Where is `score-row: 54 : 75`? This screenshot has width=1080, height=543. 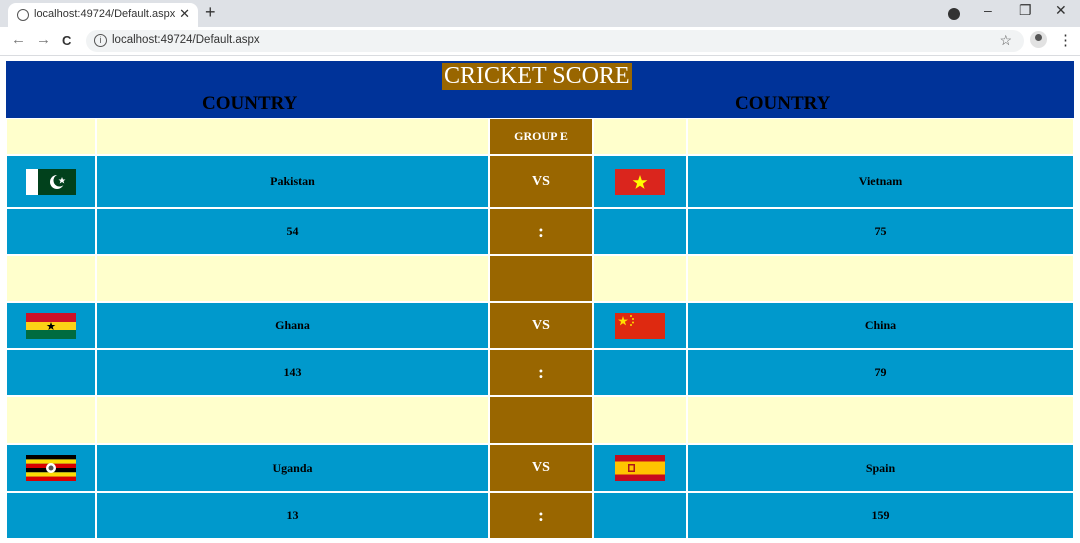 score-row: 54 : 75 is located at coordinates (540, 231).